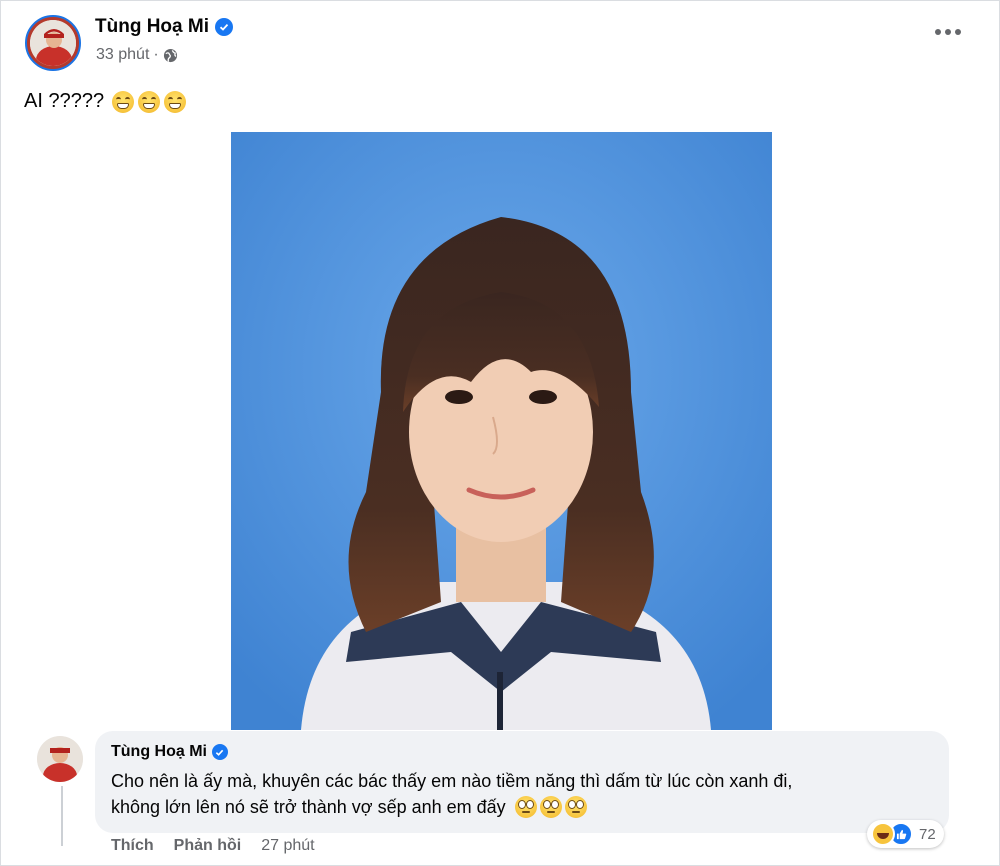  I want to click on post-author: Tùng Hoạ Mi, so click(164, 27).